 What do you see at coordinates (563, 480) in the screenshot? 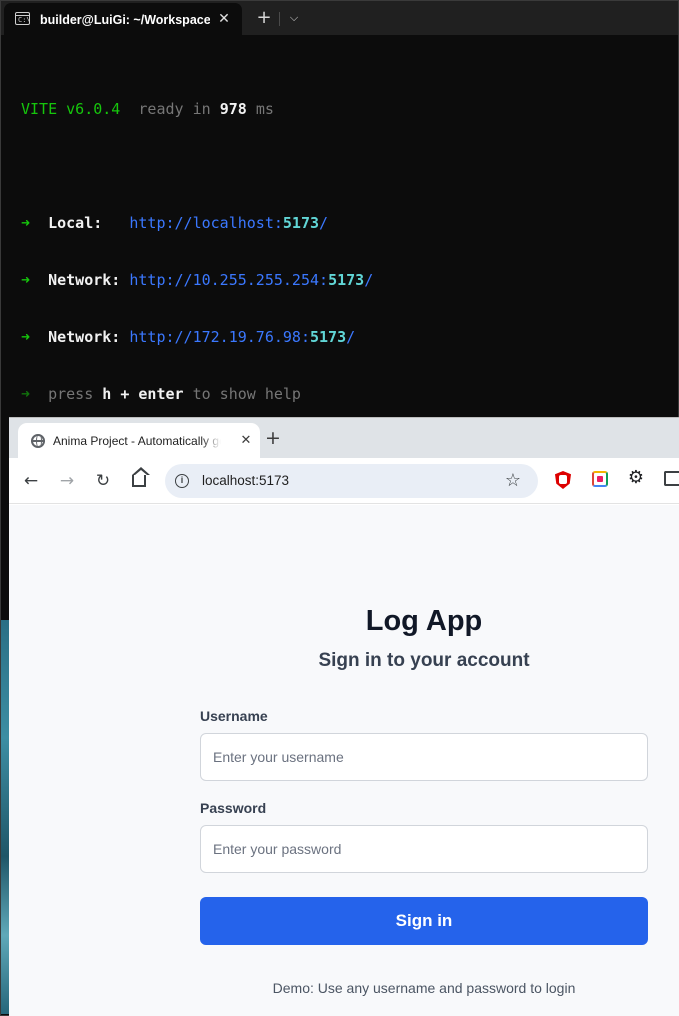
I see `ublock-extension-icon` at bounding box center [563, 480].